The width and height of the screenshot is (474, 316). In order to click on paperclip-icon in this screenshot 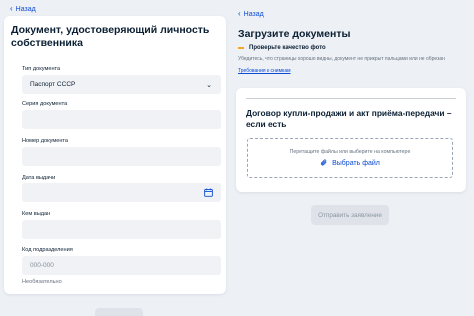, I will do `click(324, 162)`.